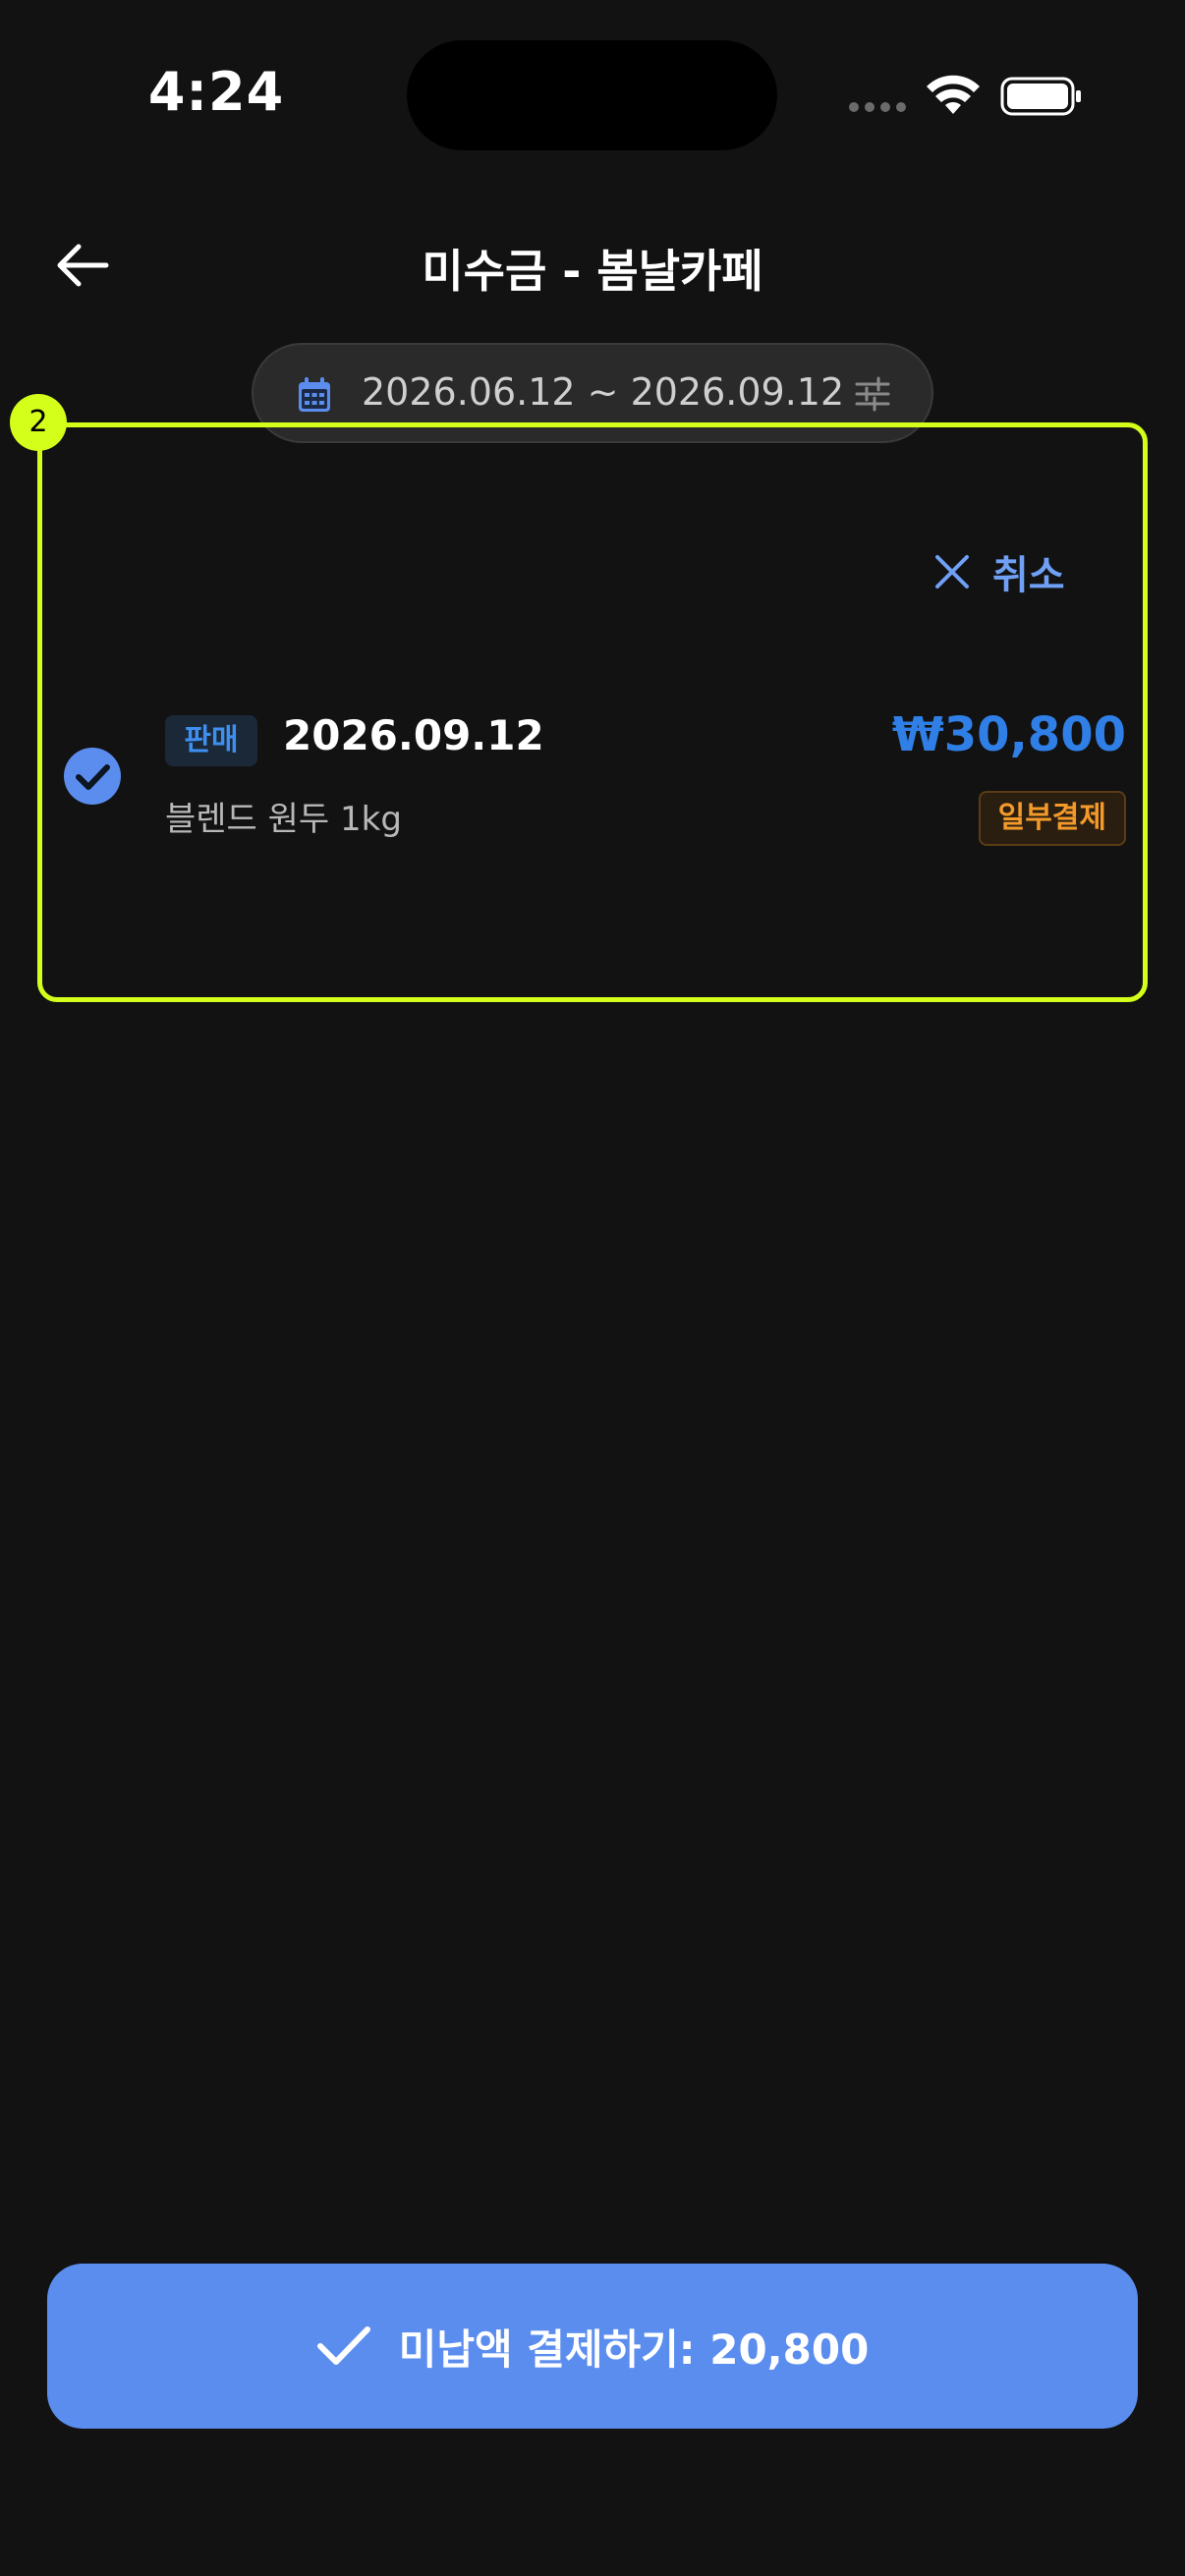 The image size is (1185, 2576). I want to click on list-item: 판매 2026.09.12 블렌드 원두 1kg ₩30,800 일부결제, so click(594, 772).